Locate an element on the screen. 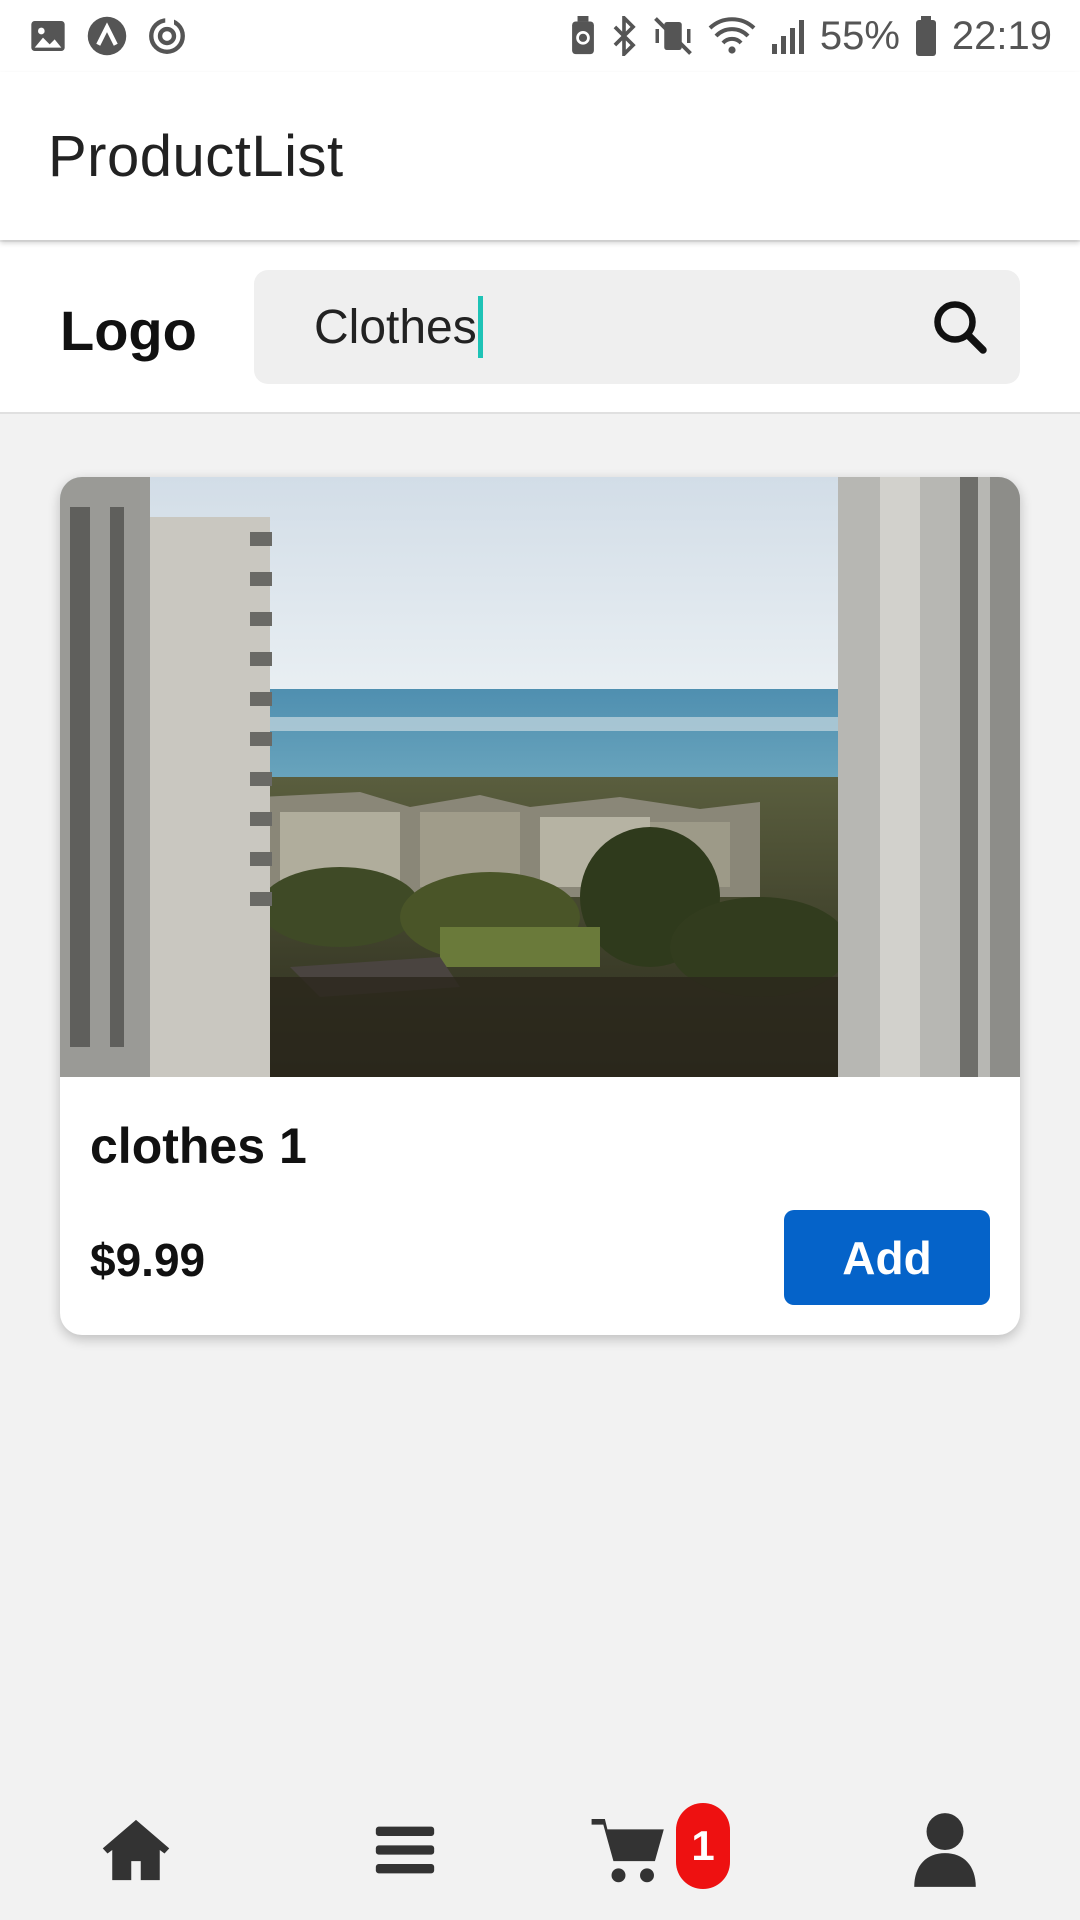  vibrate-mute-icon is located at coordinates (673, 36).